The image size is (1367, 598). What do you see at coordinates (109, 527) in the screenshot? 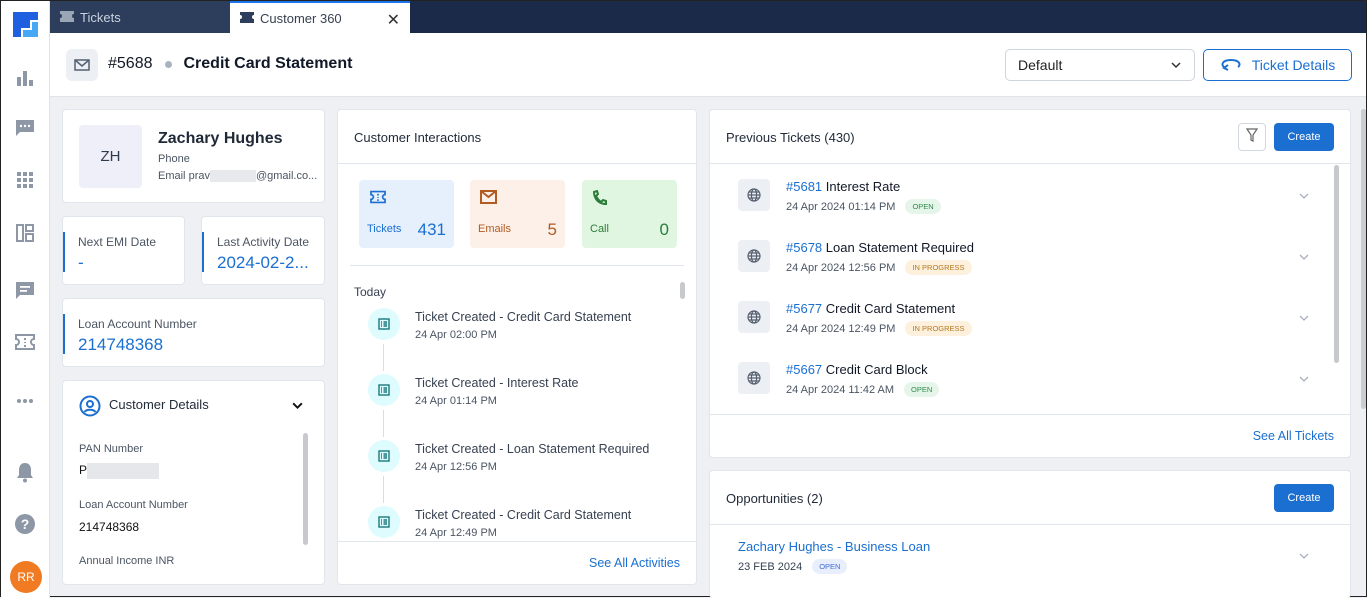
I see `loan-account-number-value: 214748368` at bounding box center [109, 527].